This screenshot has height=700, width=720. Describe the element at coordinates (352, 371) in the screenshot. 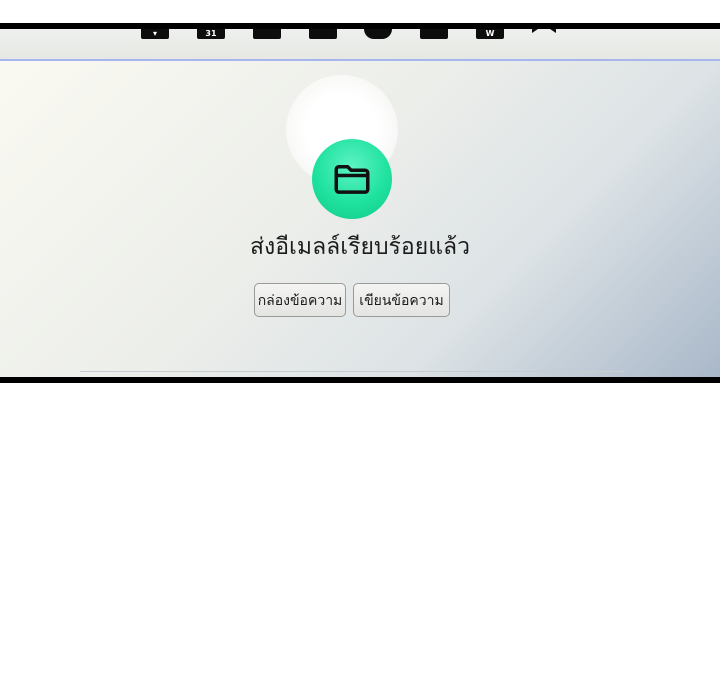

I see `divider` at that location.